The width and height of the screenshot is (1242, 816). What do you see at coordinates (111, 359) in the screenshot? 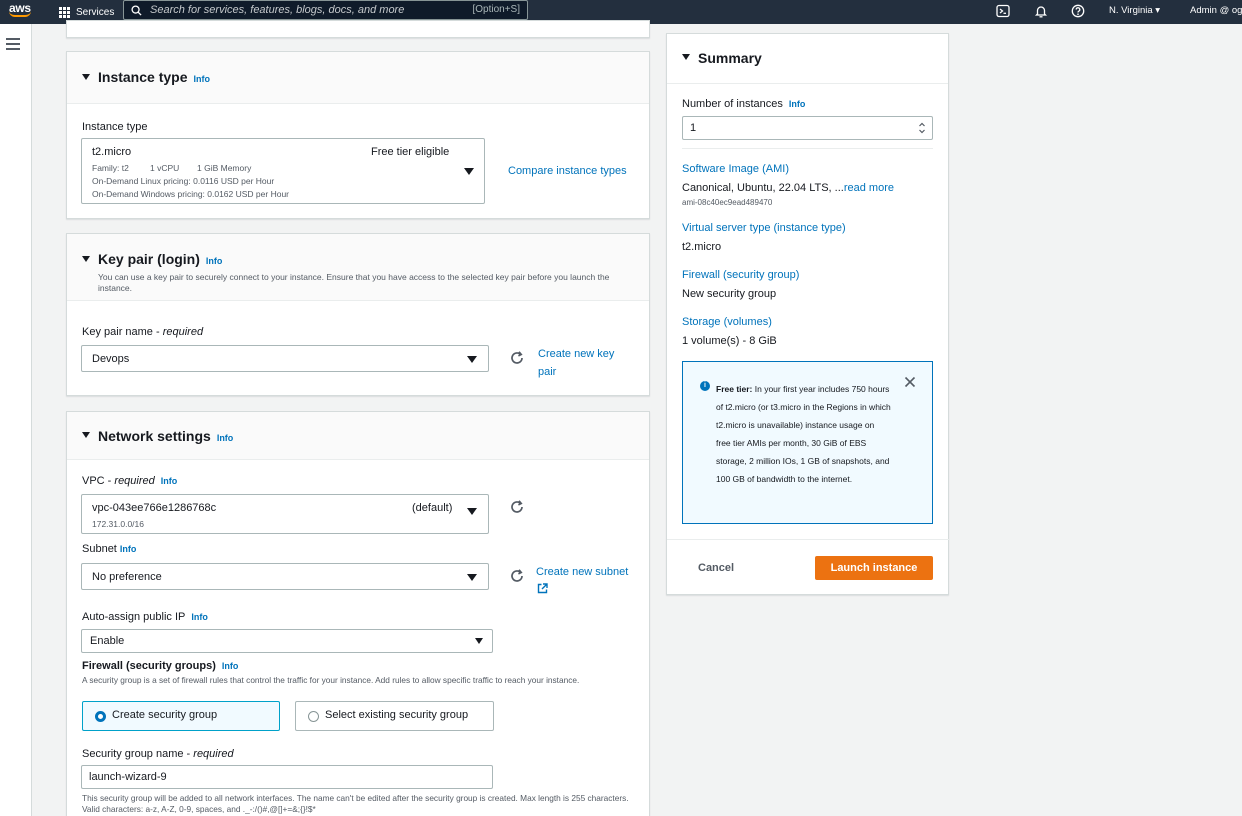
I see `key-pair-value: Devops` at bounding box center [111, 359].